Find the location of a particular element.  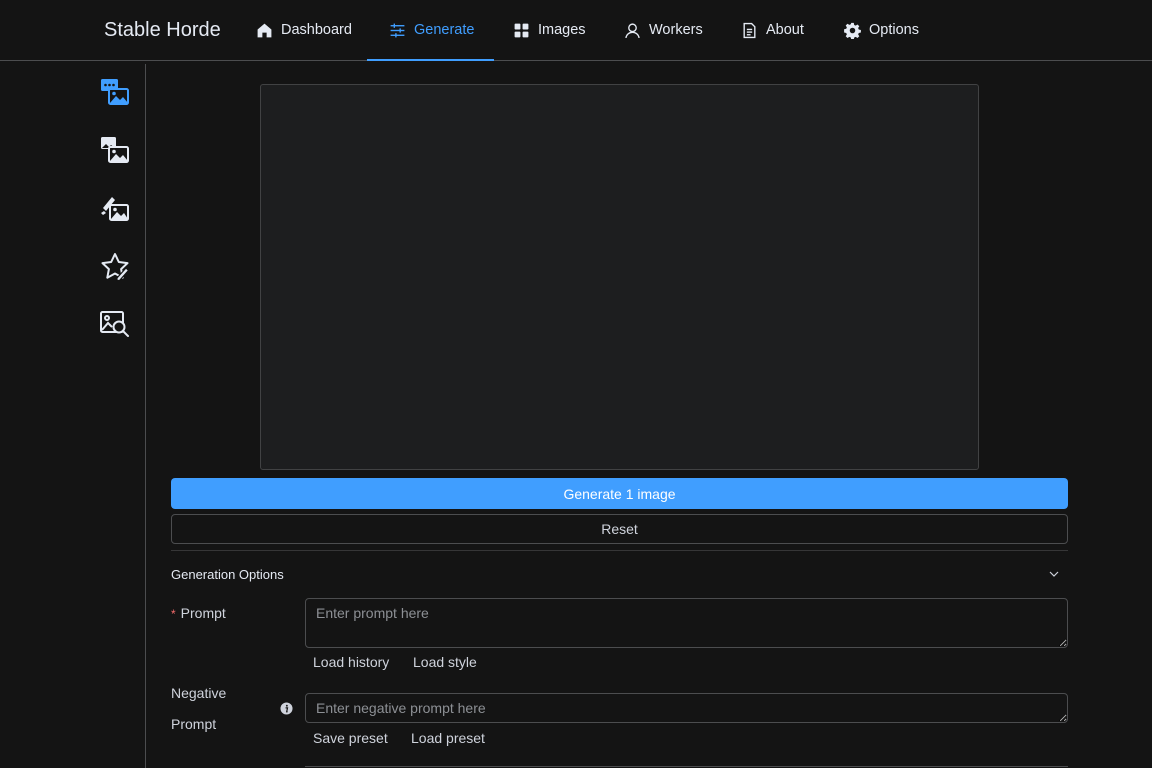

negative-prompt-input is located at coordinates (686, 708).